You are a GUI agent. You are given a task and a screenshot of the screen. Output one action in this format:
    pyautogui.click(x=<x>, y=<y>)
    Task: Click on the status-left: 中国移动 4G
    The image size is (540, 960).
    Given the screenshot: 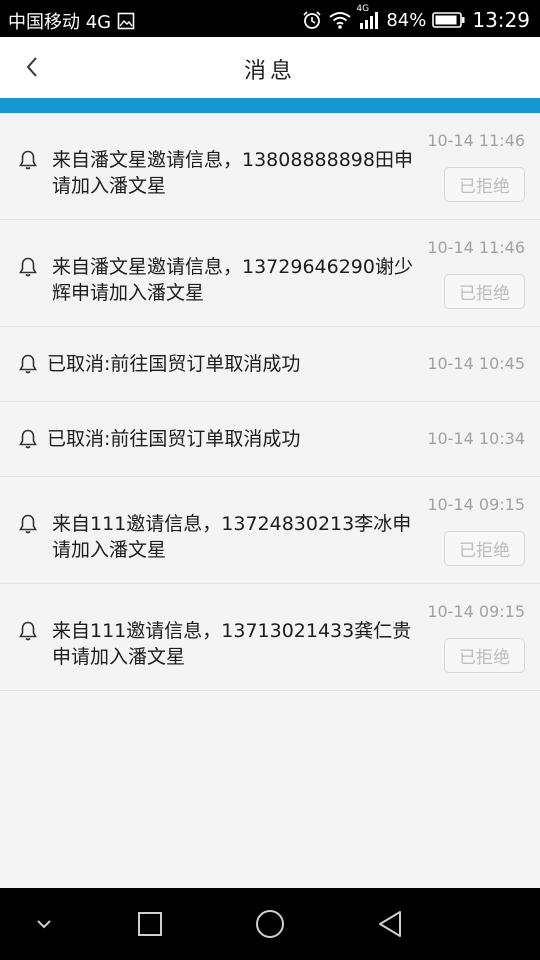 What is the action you would take?
    pyautogui.click(x=71, y=21)
    